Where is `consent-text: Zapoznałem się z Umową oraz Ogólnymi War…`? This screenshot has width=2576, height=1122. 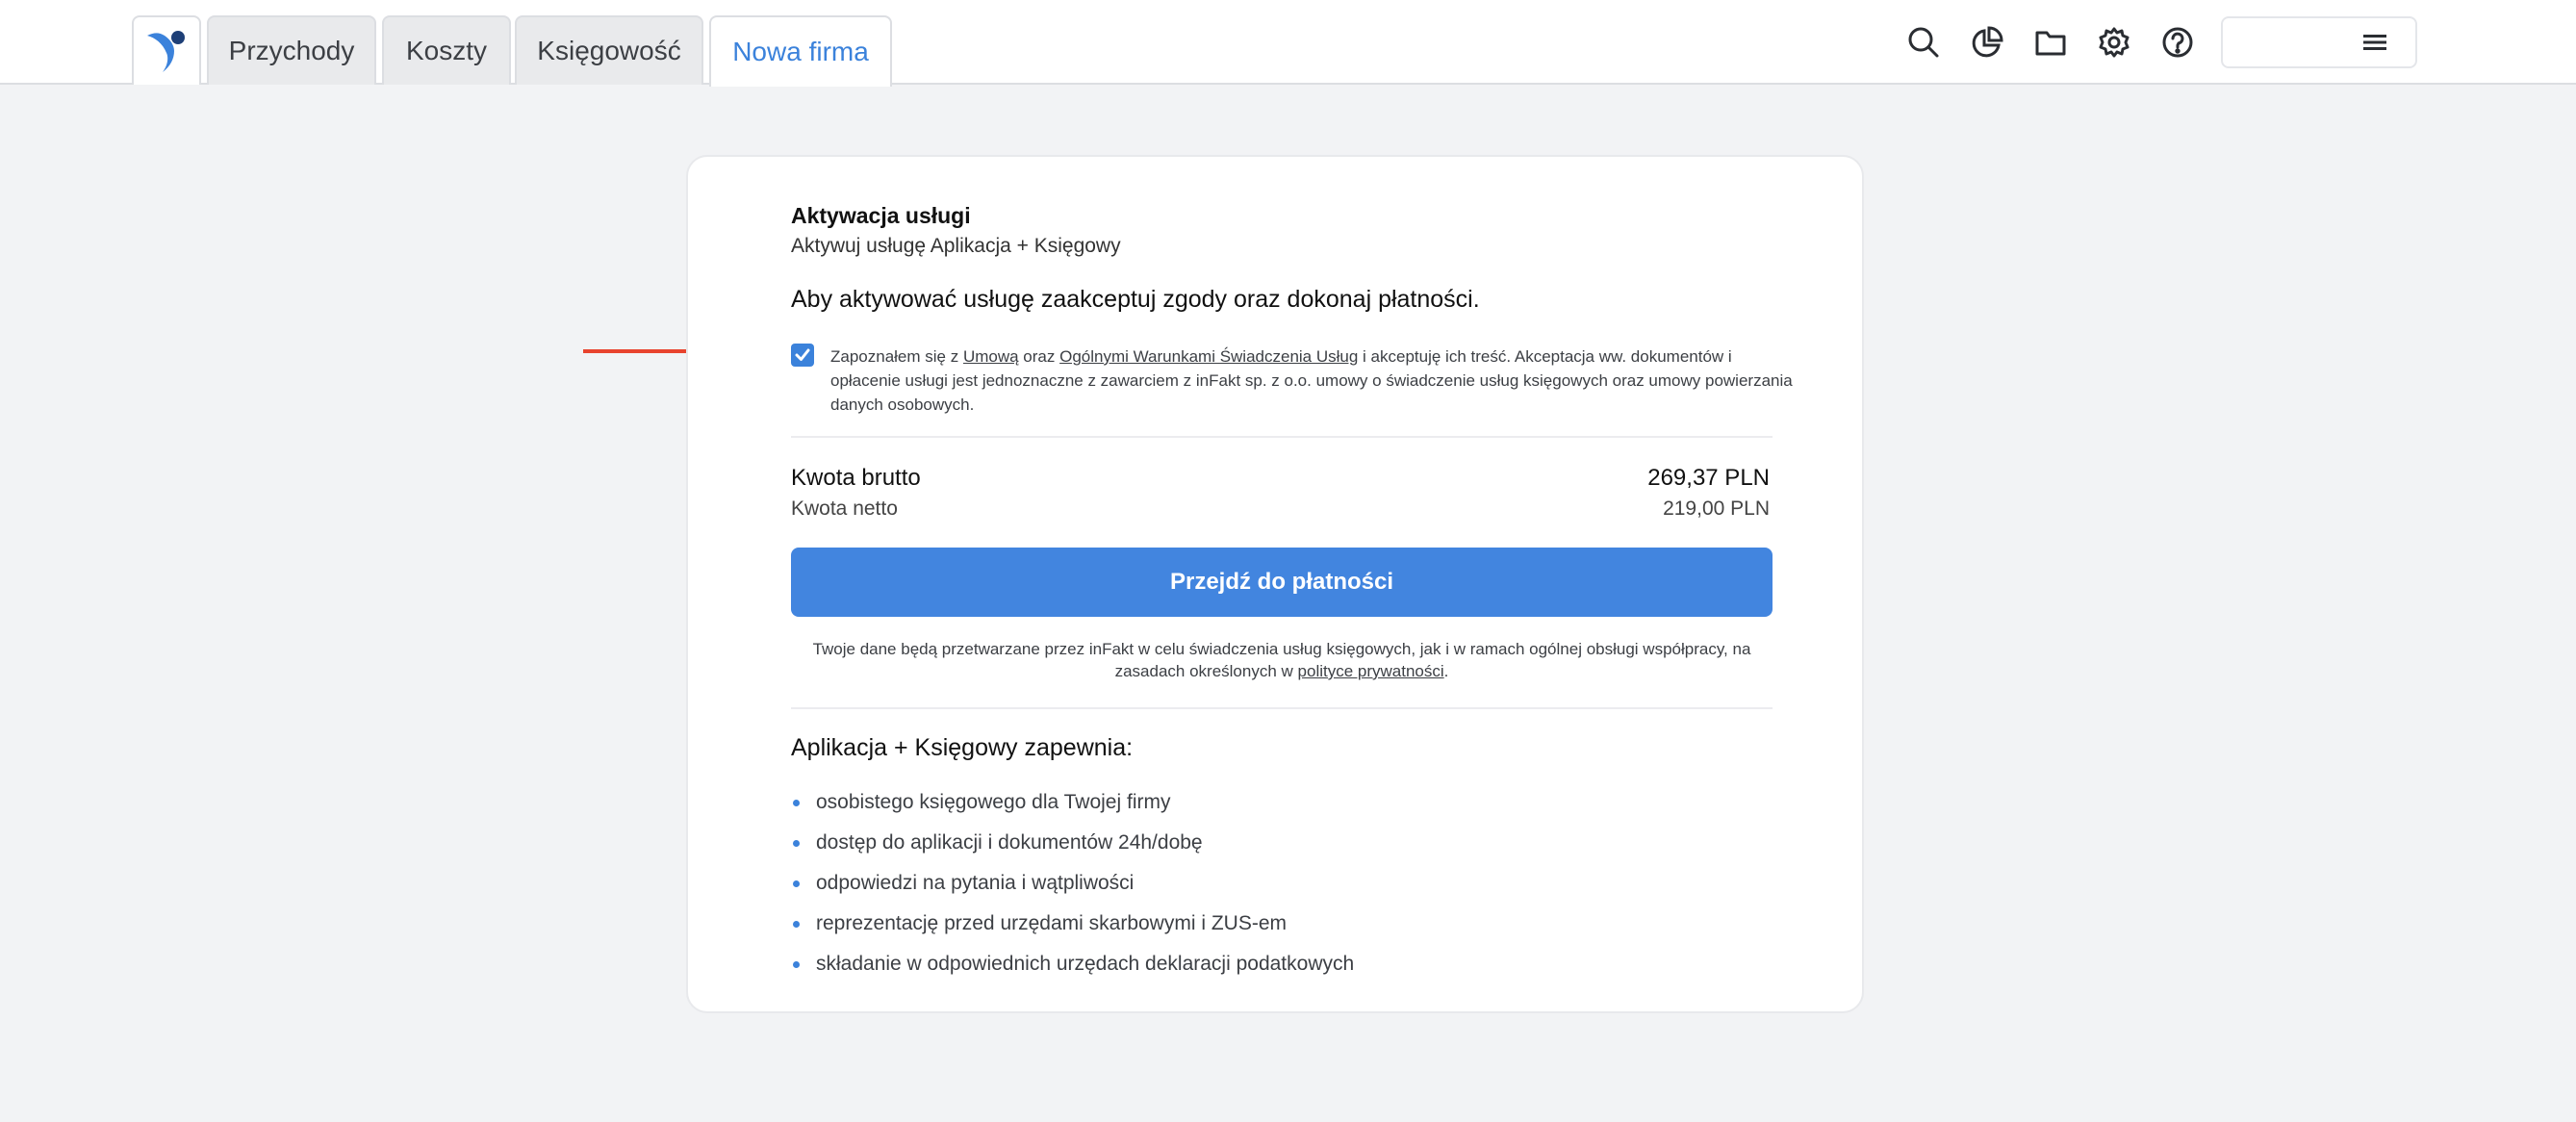
consent-text: Zapoznałem się z Umową oraz Ogólnymi War… is located at coordinates (1311, 380).